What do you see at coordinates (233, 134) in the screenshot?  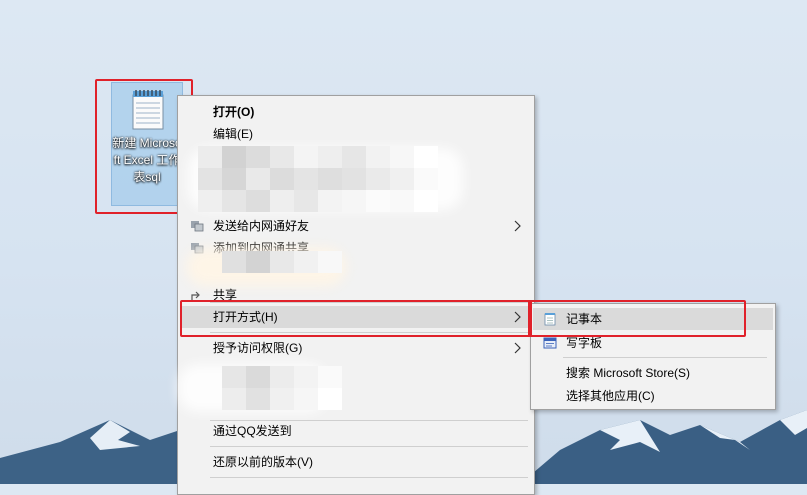 I see `menu-item-label: 编辑(E)` at bounding box center [233, 134].